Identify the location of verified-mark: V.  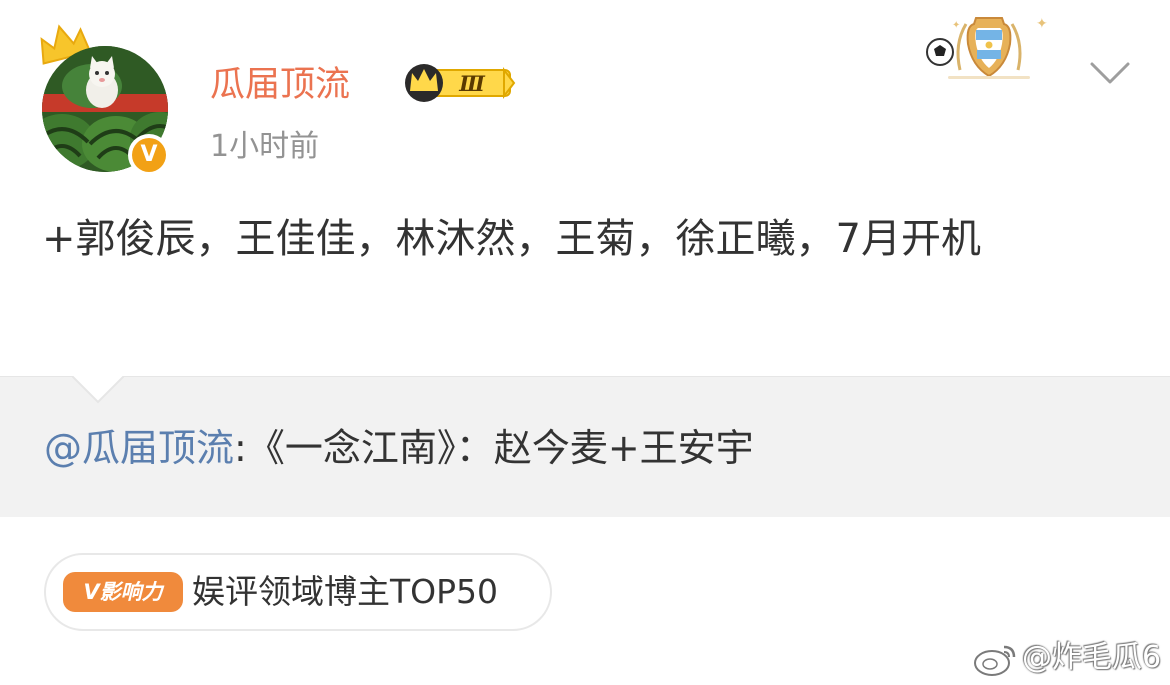
(149, 155).